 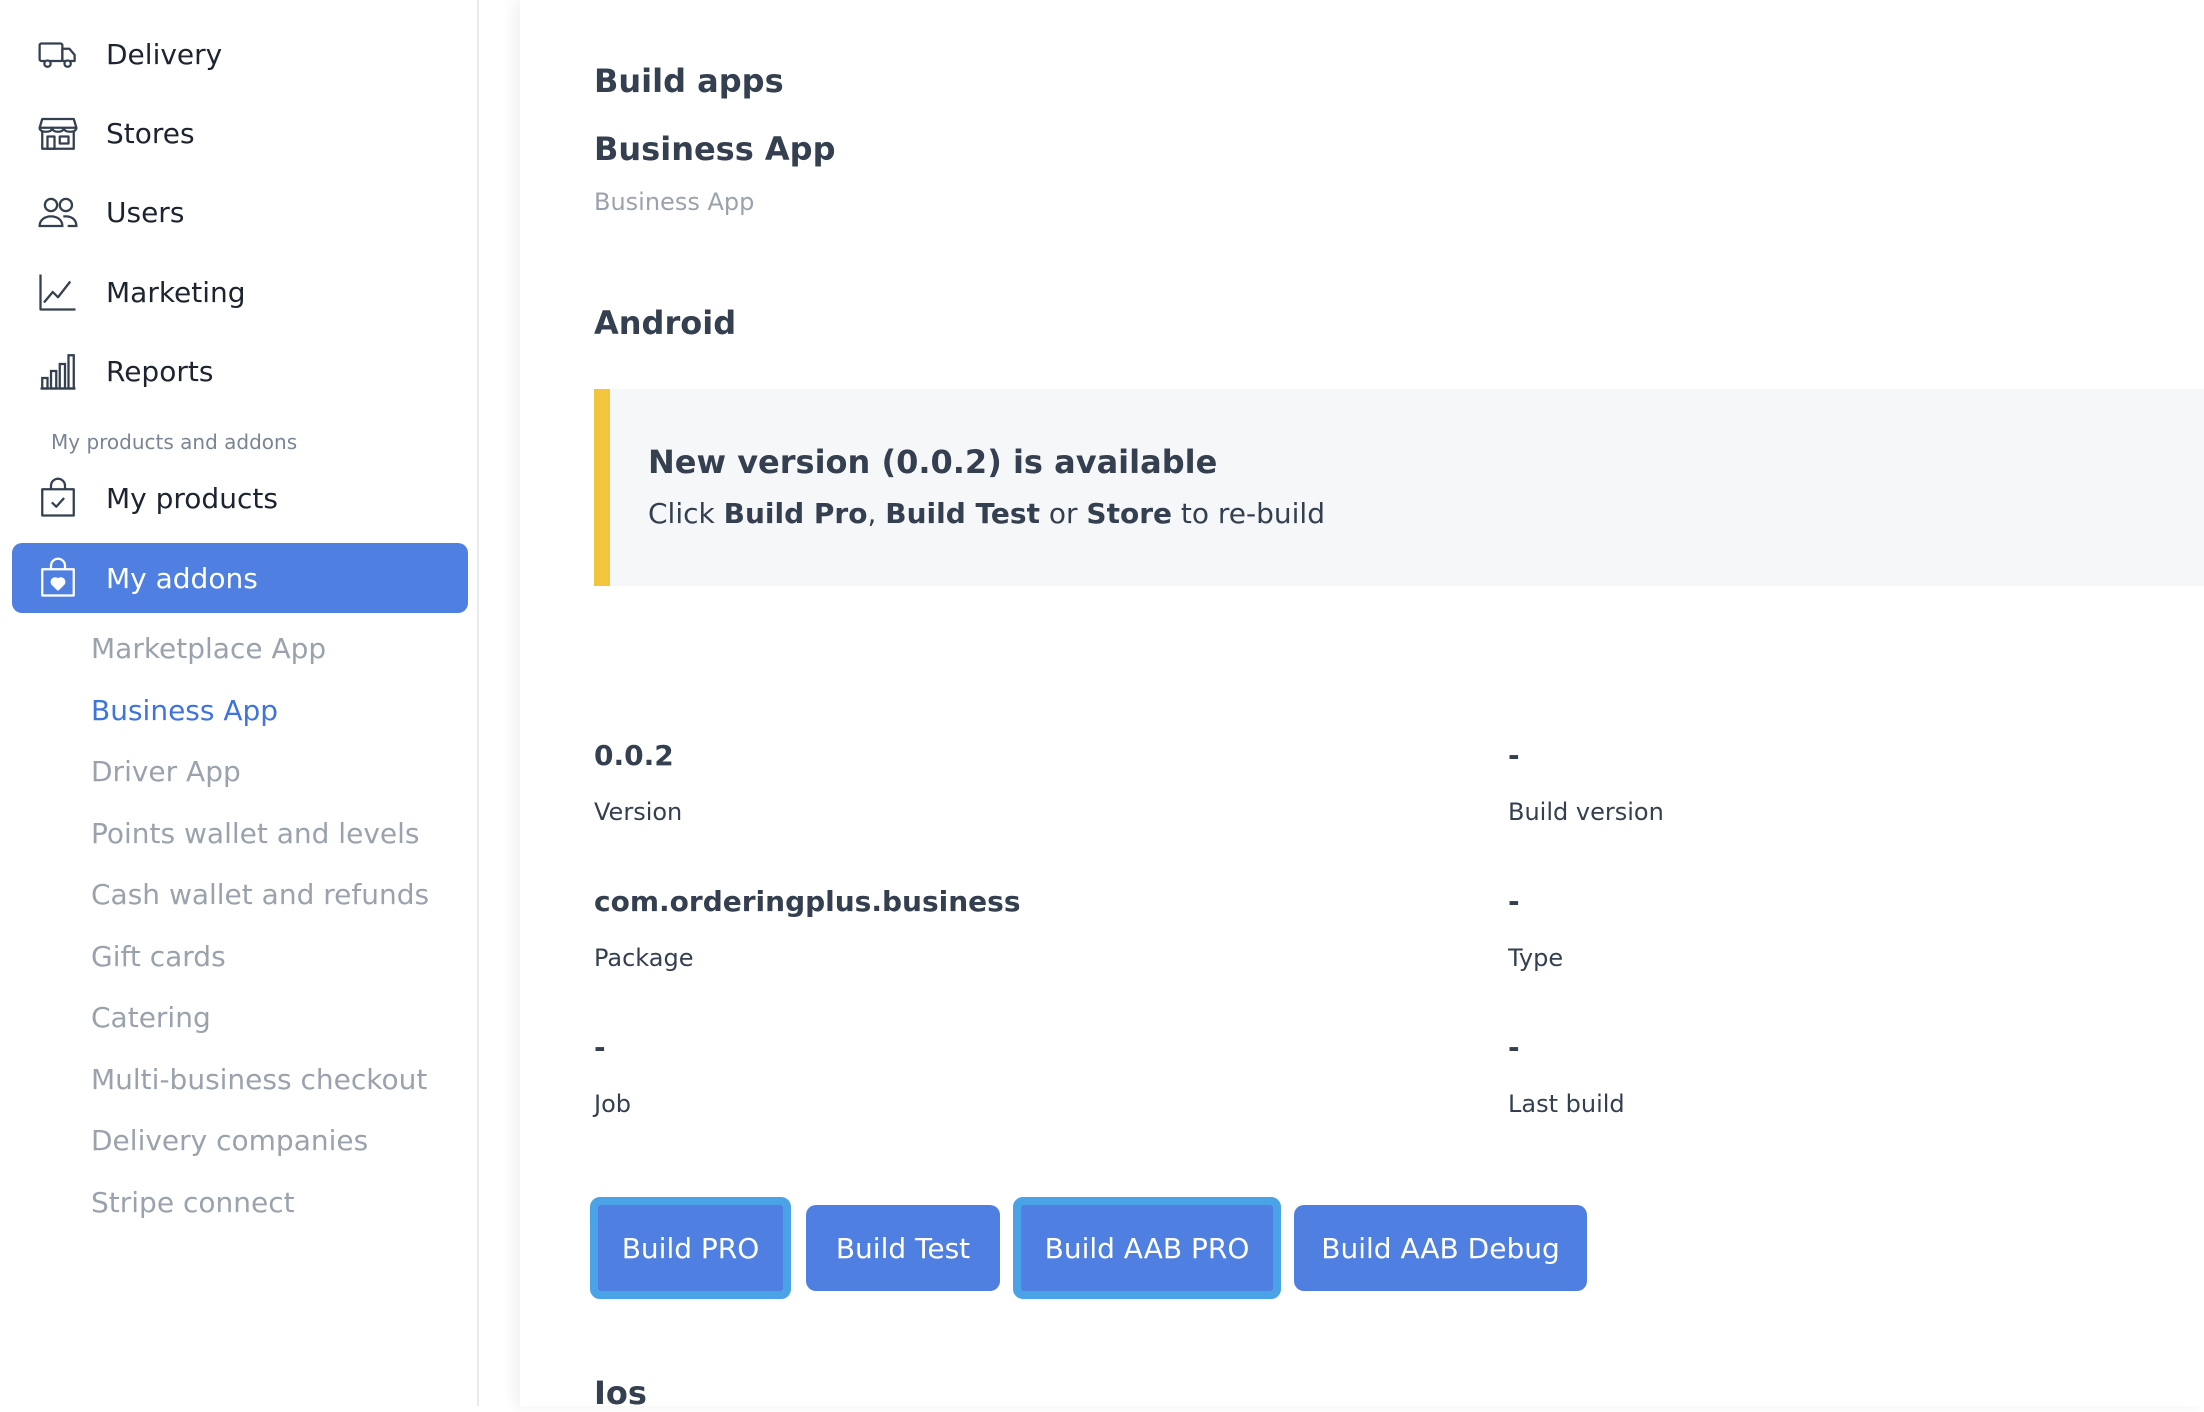 What do you see at coordinates (150, 133) in the screenshot?
I see `sidebar-item-label: Stores` at bounding box center [150, 133].